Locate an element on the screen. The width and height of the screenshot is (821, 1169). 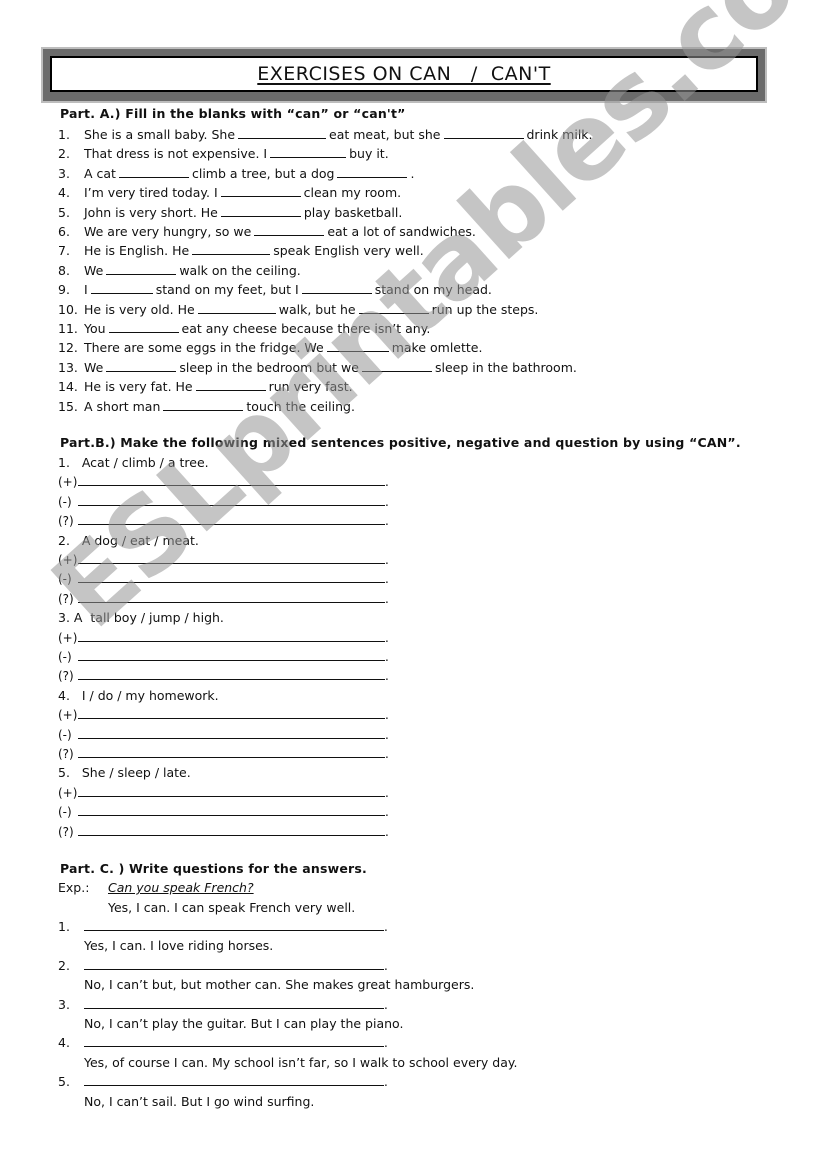
item-text: speak English very well. is located at coordinates (348, 251).